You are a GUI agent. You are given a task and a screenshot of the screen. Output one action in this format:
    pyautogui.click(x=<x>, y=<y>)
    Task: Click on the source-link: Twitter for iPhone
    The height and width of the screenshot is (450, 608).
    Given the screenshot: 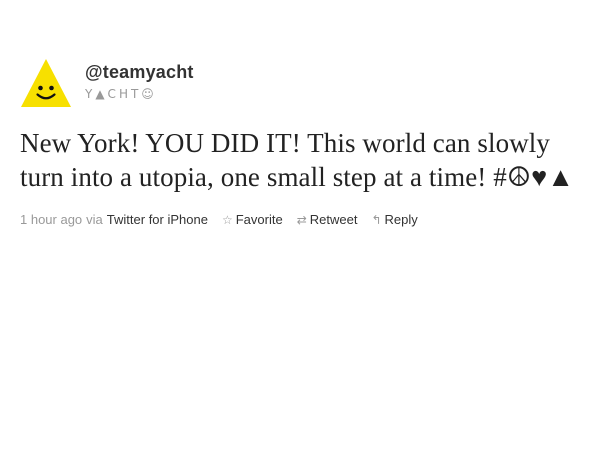 What is the action you would take?
    pyautogui.click(x=157, y=220)
    